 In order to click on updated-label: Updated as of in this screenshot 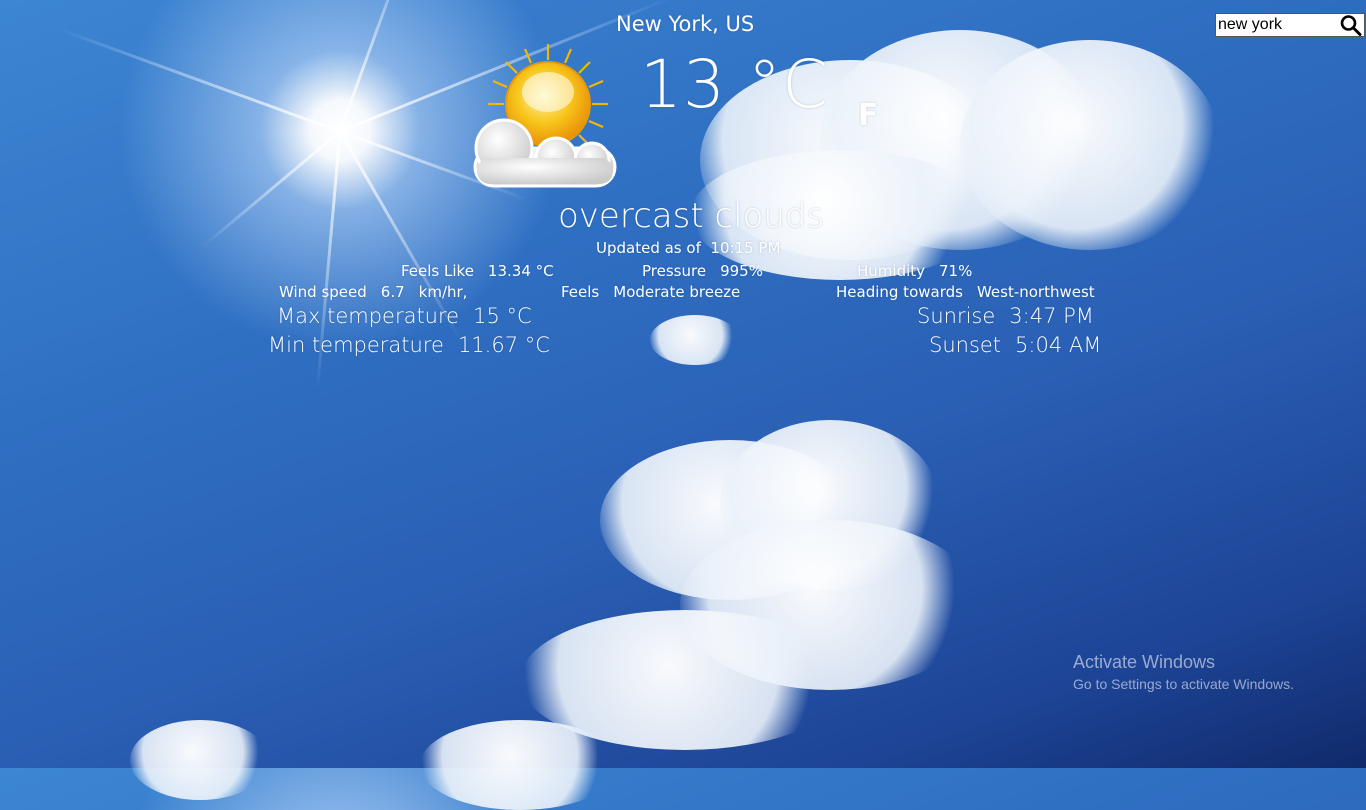, I will do `click(648, 248)`.